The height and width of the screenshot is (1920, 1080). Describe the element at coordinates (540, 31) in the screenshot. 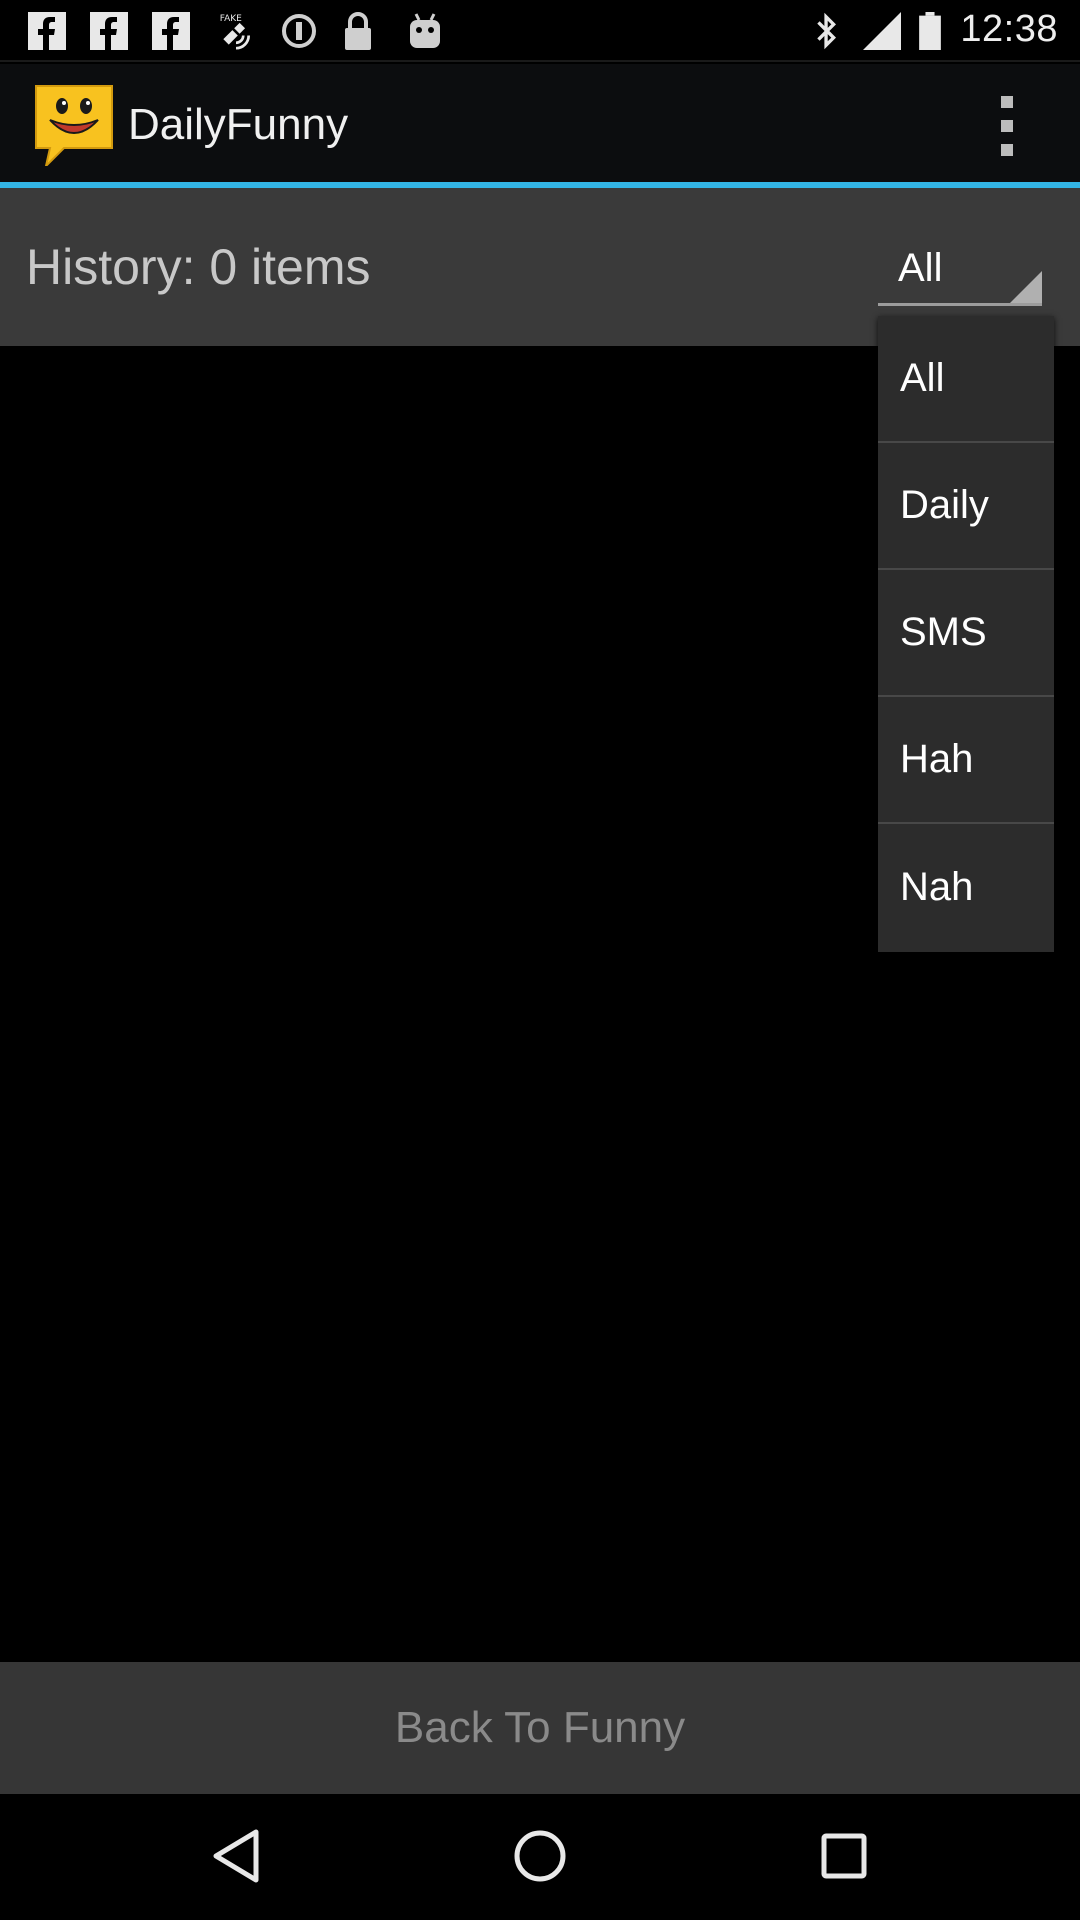

I see `status-bar: FAKE 12:38` at that location.